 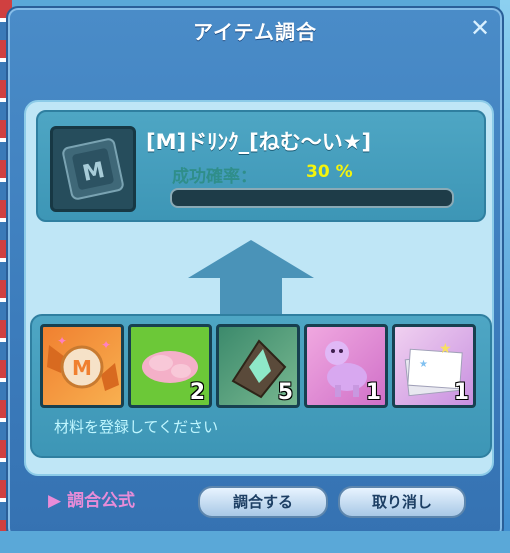 What do you see at coordinates (285, 392) in the screenshot?
I see `material-count: 5` at bounding box center [285, 392].